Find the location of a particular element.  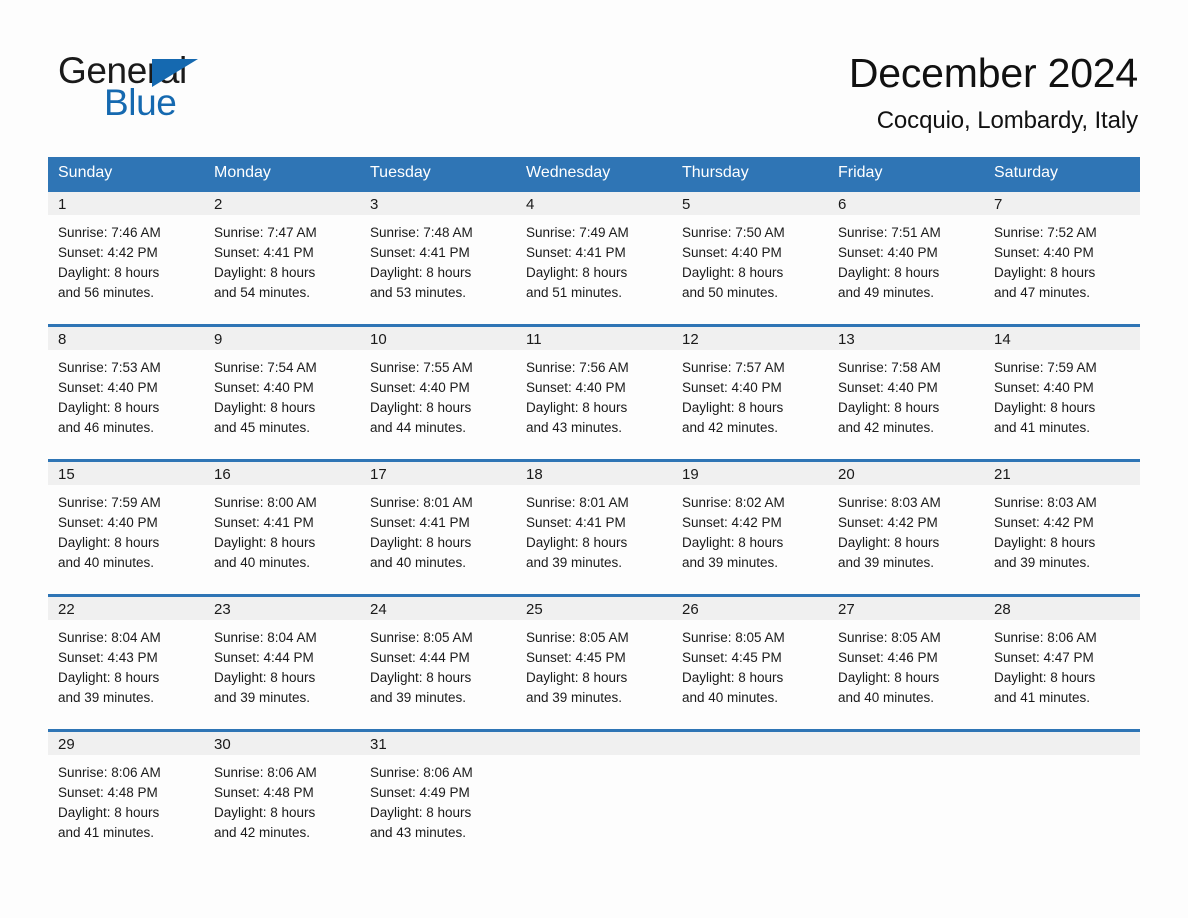

day-number: 21 is located at coordinates (1062, 473).